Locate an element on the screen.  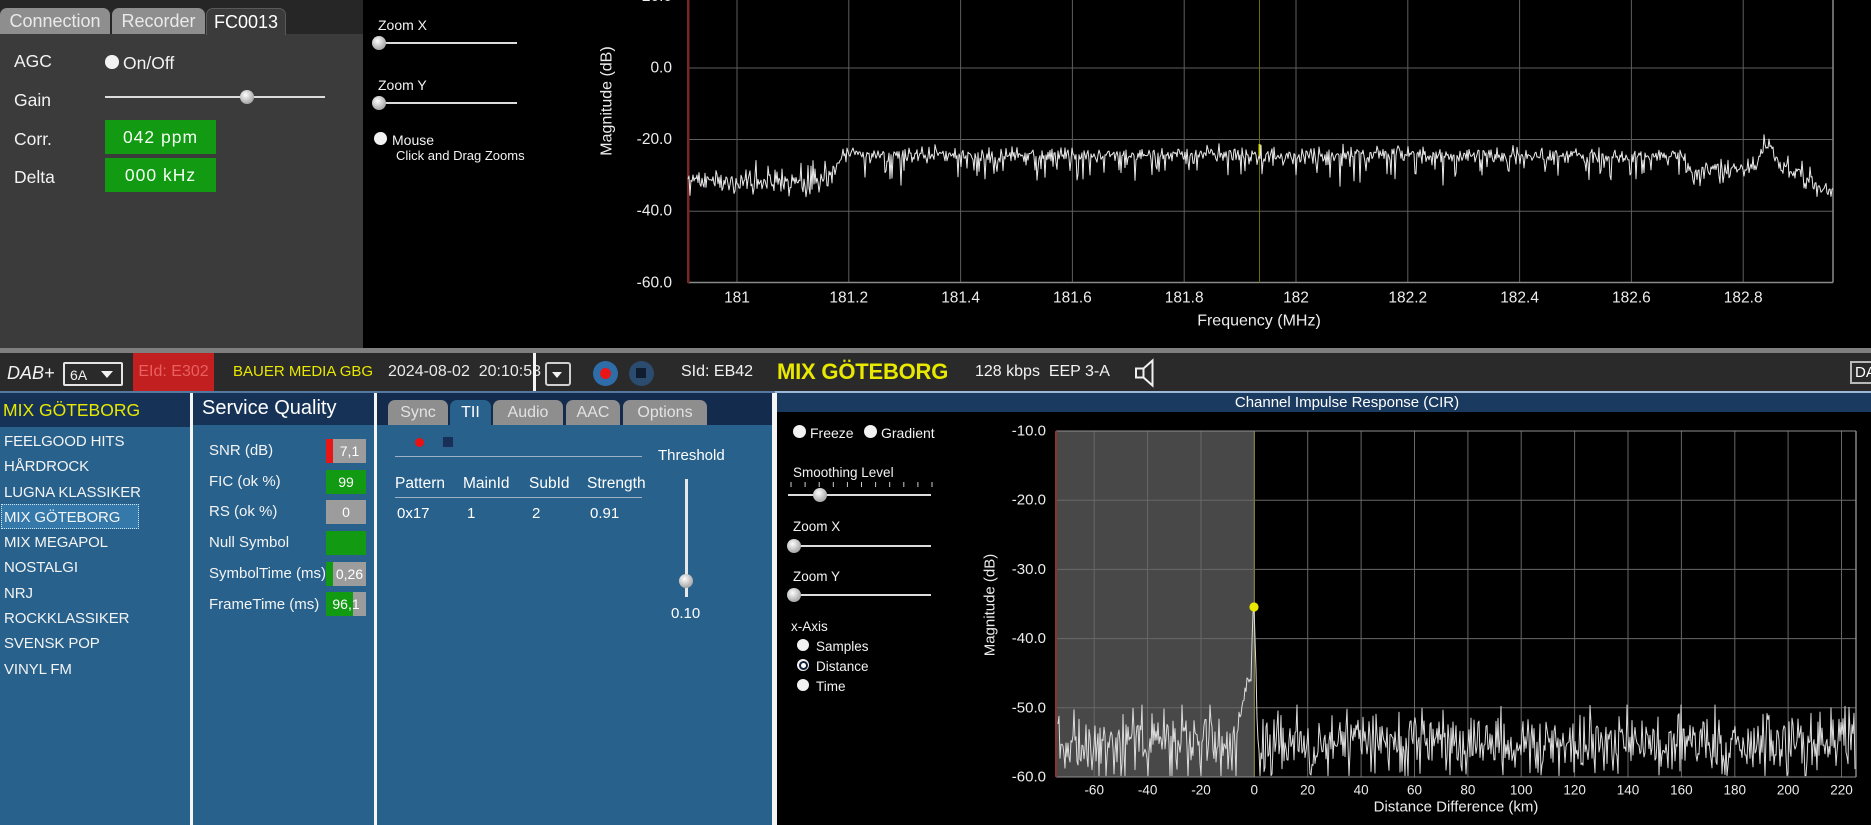
svg-text: 20.0 is located at coordinates (657, 2).